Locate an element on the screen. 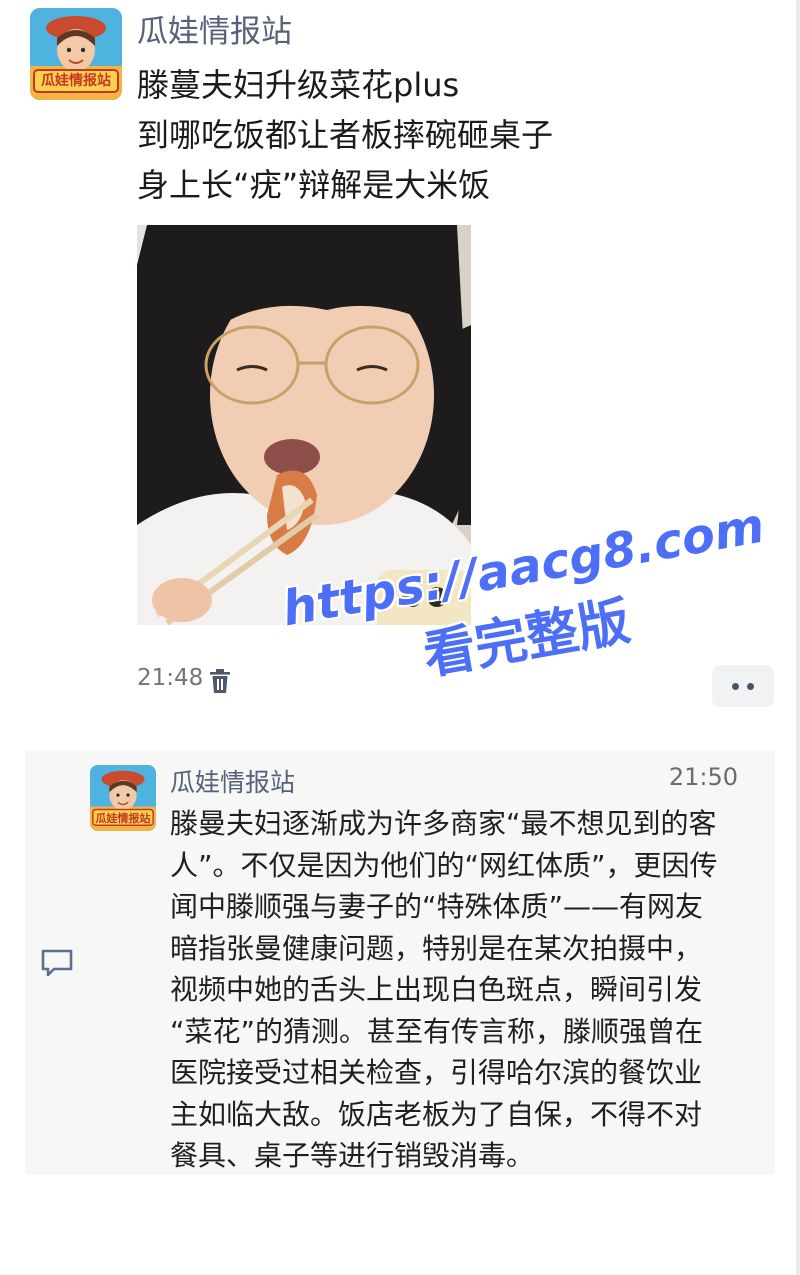 The height and width of the screenshot is (1275, 800). comment-text-line: 医院接受过相关检查，引得哈尔滨的餐饮业 is located at coordinates (436, 1072).